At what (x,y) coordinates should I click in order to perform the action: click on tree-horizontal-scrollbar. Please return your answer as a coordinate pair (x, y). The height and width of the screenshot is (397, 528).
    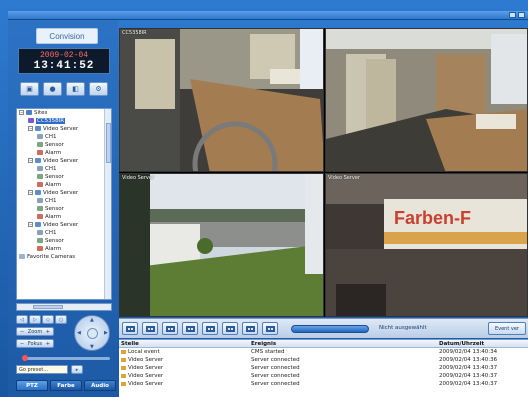
    Looking at the image, I should click on (64, 307).